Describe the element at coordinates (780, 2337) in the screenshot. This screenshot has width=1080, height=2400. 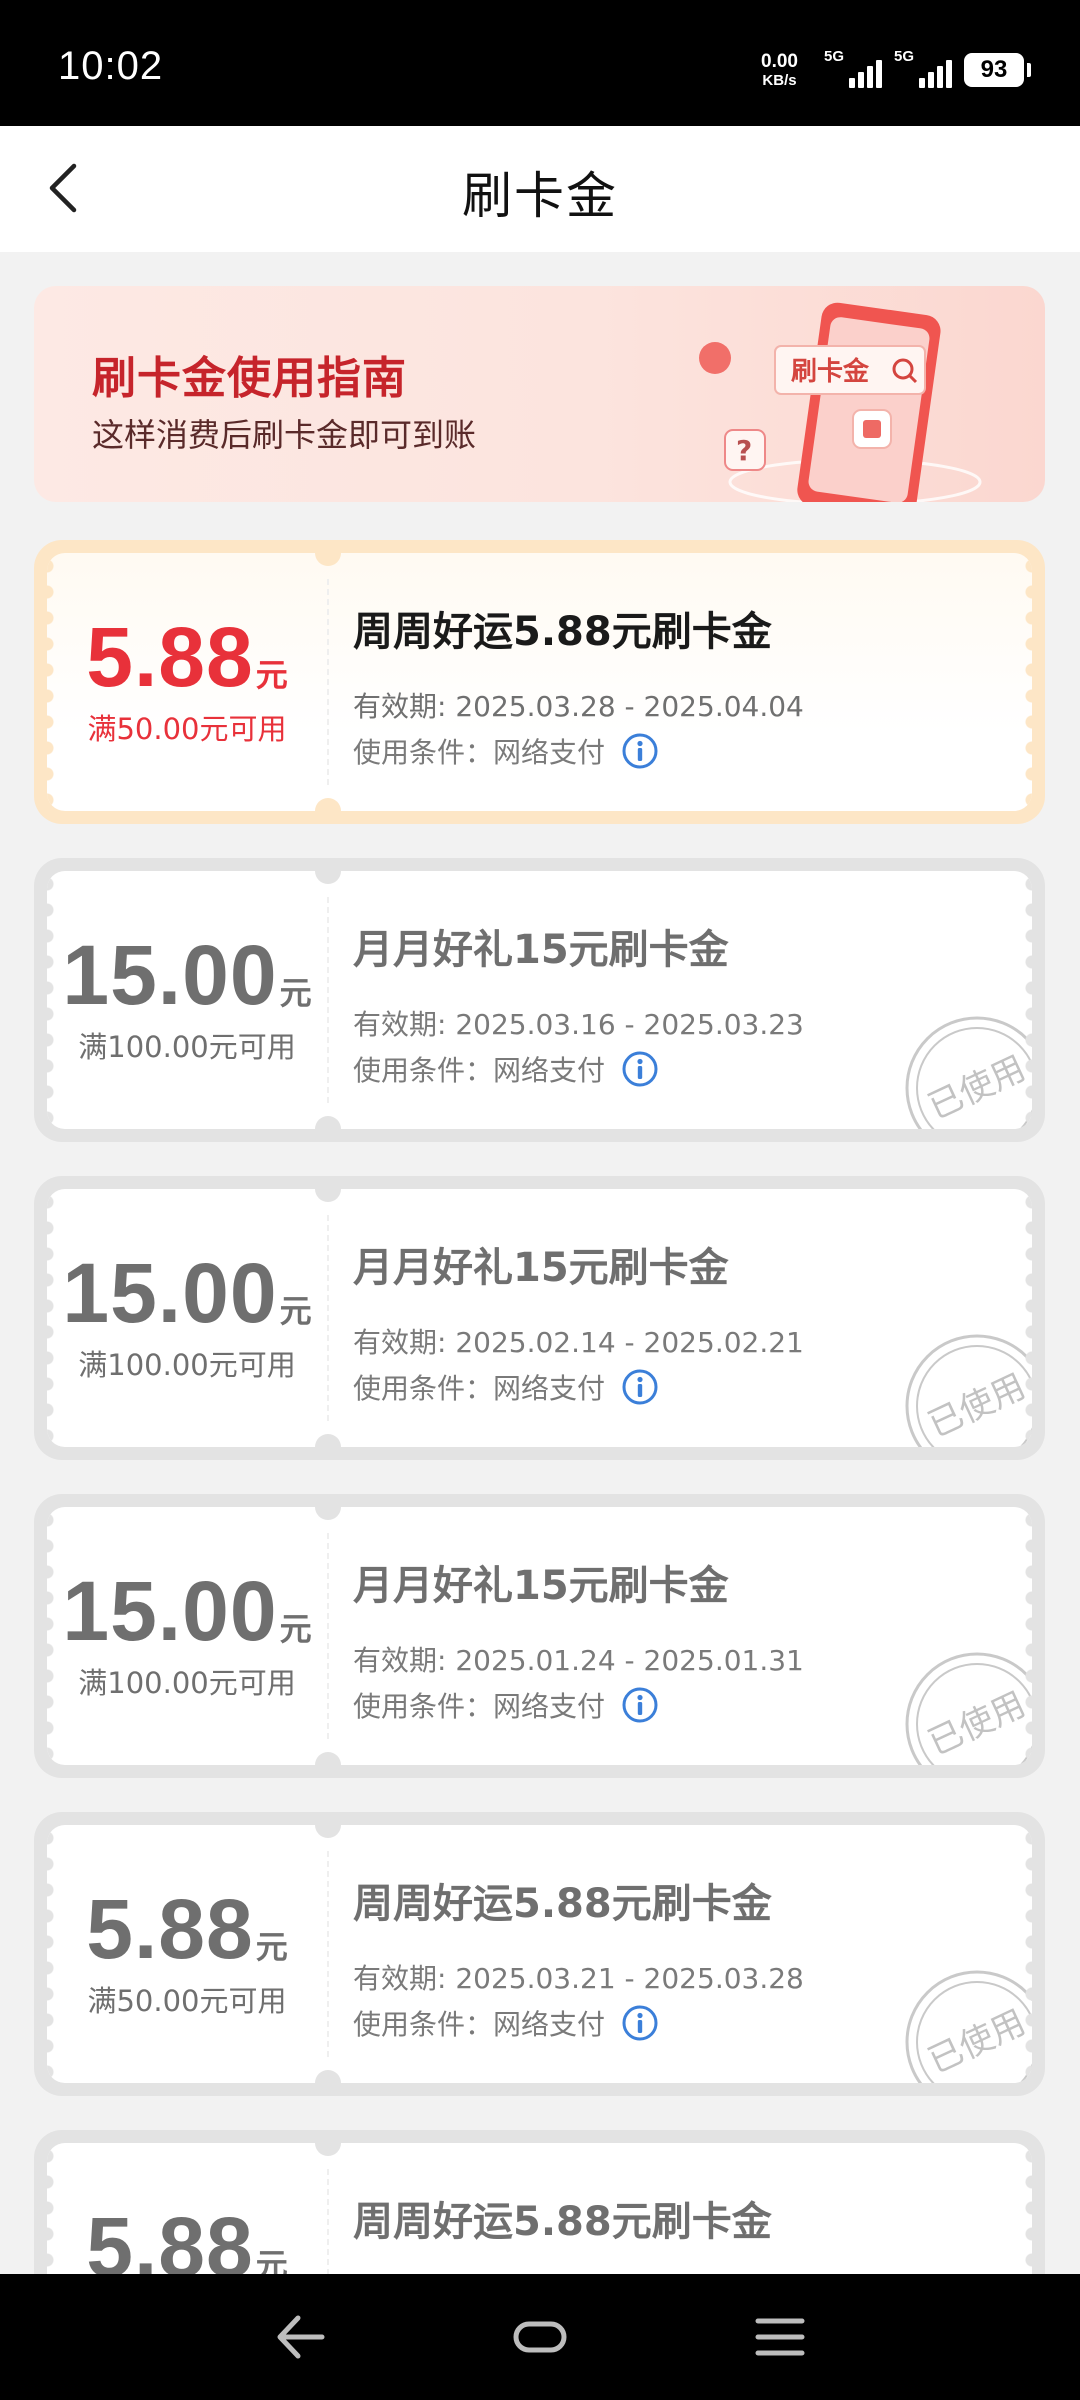
I see `nav-menu-icon` at that location.